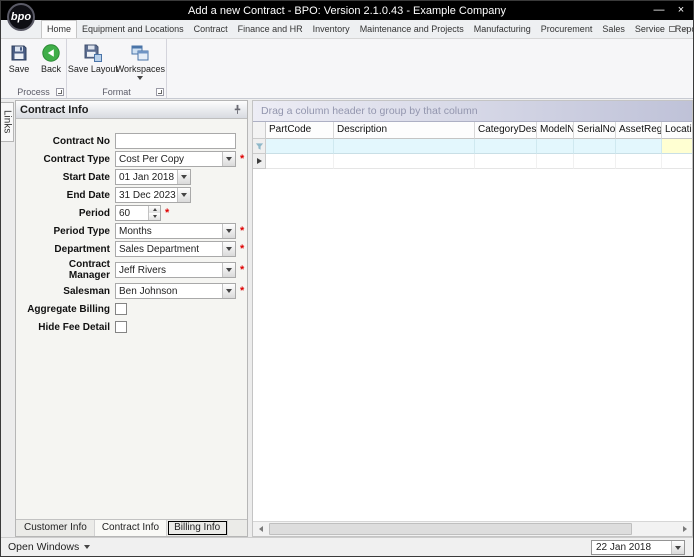  I want to click on minimize-icon: —, so click(659, 10).